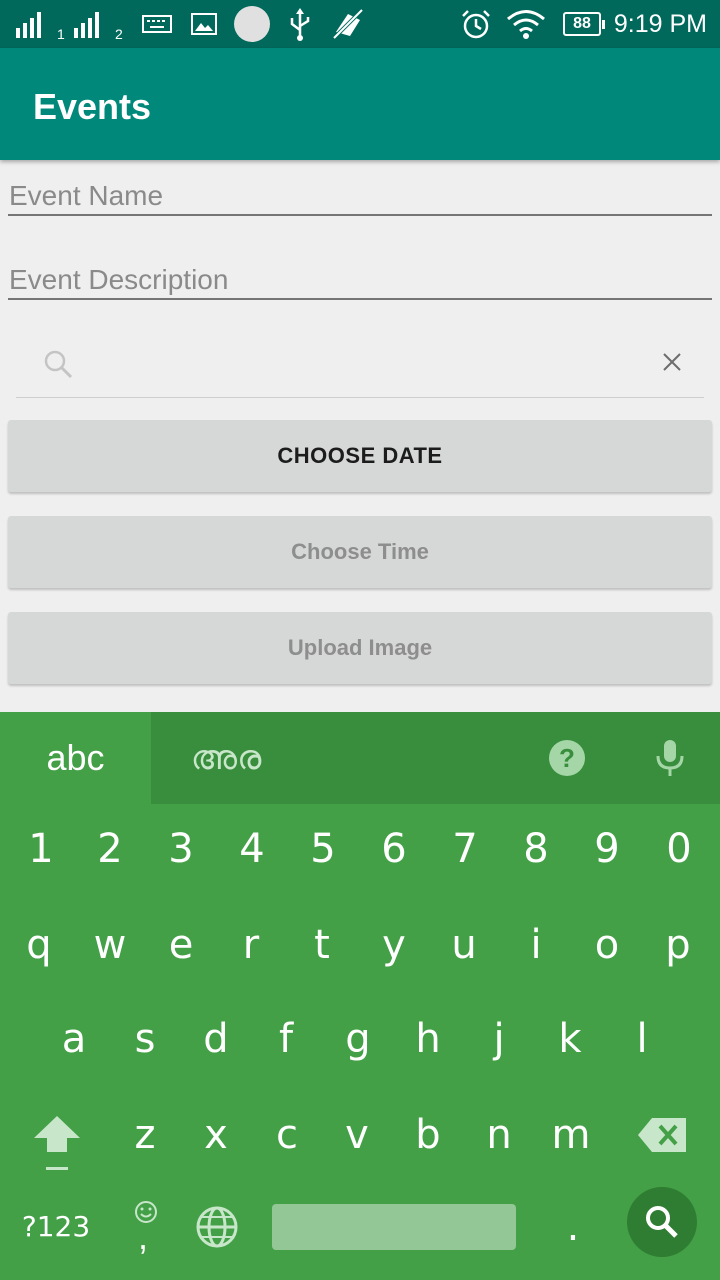 Image resolution: width=720 pixels, height=1280 pixels. What do you see at coordinates (157, 24) in the screenshot?
I see `keyboard-notification-icon` at bounding box center [157, 24].